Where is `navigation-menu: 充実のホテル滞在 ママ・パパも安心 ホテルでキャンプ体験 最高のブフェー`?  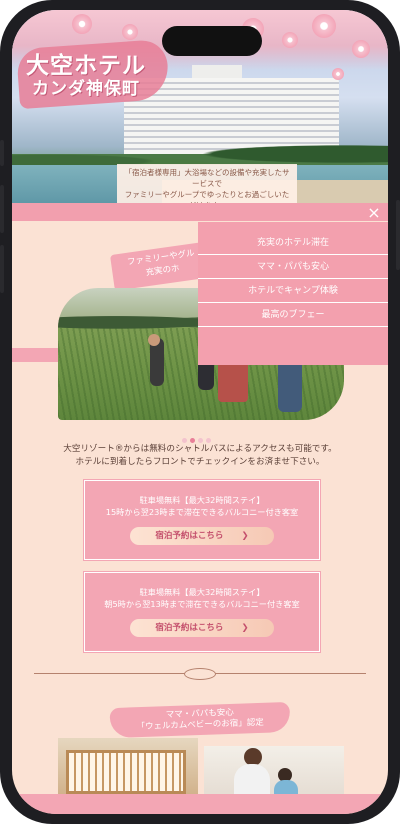 navigation-menu: 充実のホテル滞在 ママ・パパも安心 ホテルでキャンプ体験 最高のブフェー is located at coordinates (293, 293).